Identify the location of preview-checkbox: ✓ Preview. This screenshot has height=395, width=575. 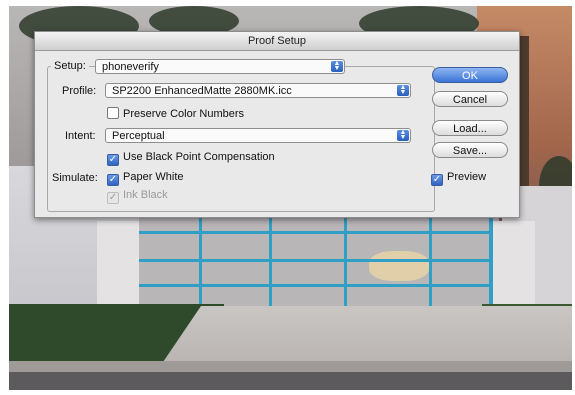
(458, 178).